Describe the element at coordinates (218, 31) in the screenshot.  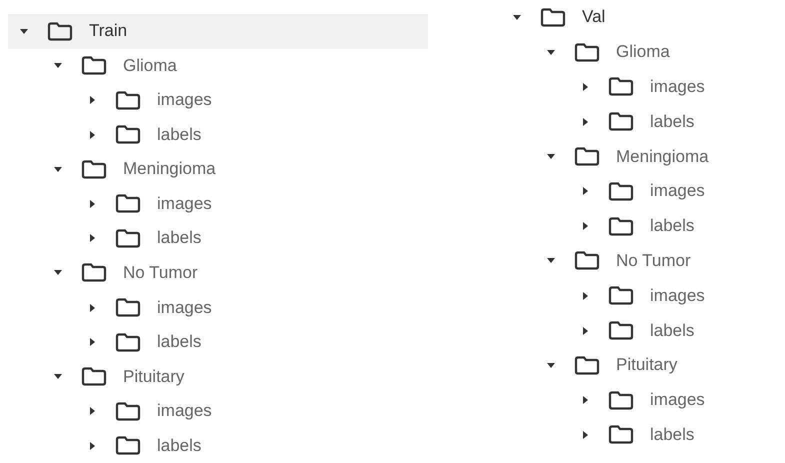
I see `tree-row: Train` at that location.